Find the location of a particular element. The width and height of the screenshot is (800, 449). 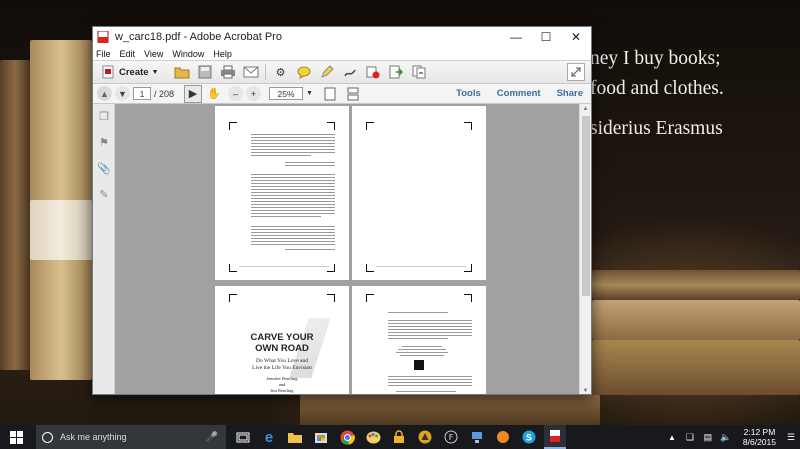

quote-line: food and clothes. is located at coordinates (657, 88).